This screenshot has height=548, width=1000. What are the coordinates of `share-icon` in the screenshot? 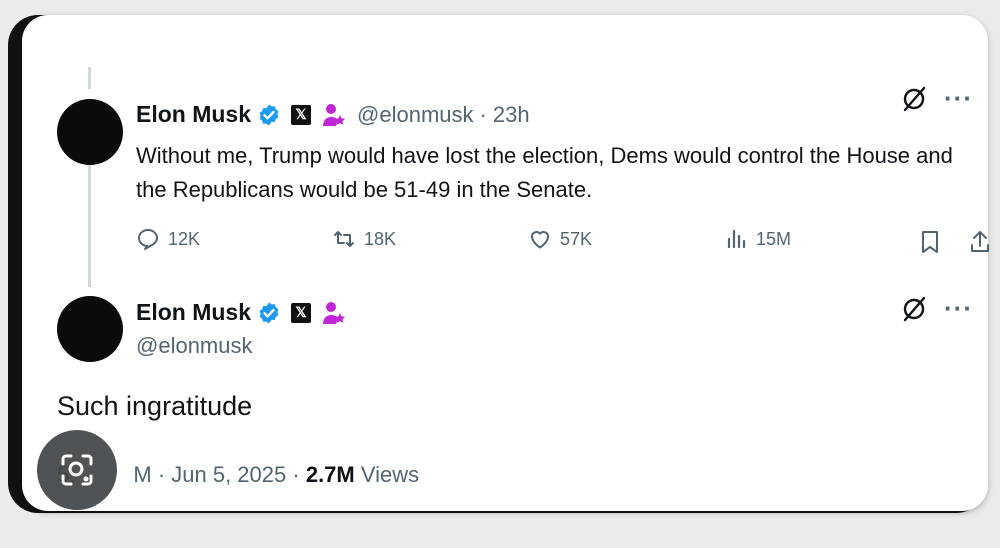 It's located at (980, 242).